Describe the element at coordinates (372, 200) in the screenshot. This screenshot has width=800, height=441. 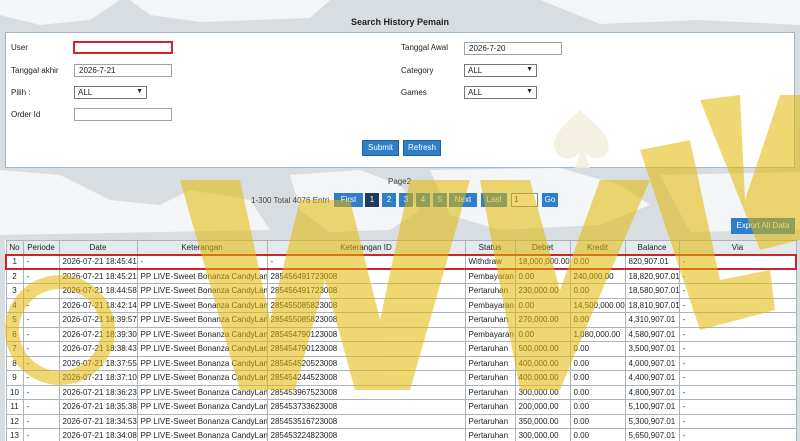
I see `page-1-button: 1` at that location.